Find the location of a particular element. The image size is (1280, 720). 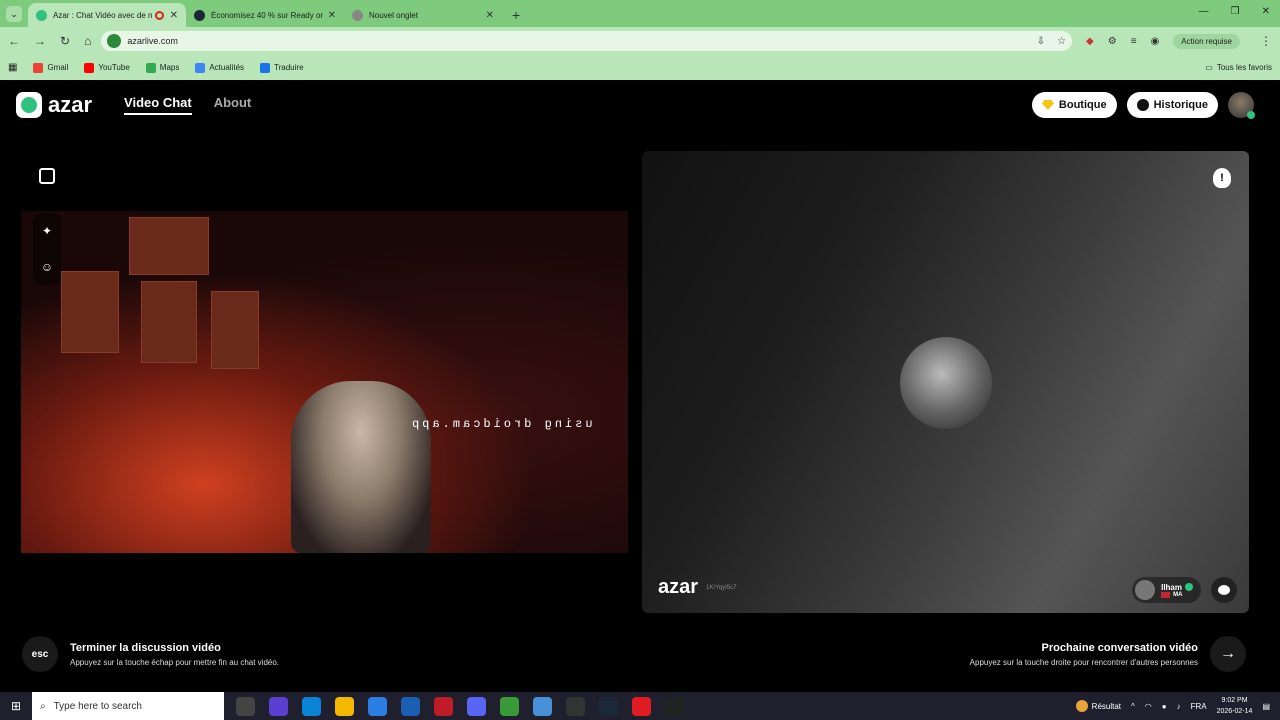

puzzle-icon: ⚙ is located at coordinates (1112, 41).